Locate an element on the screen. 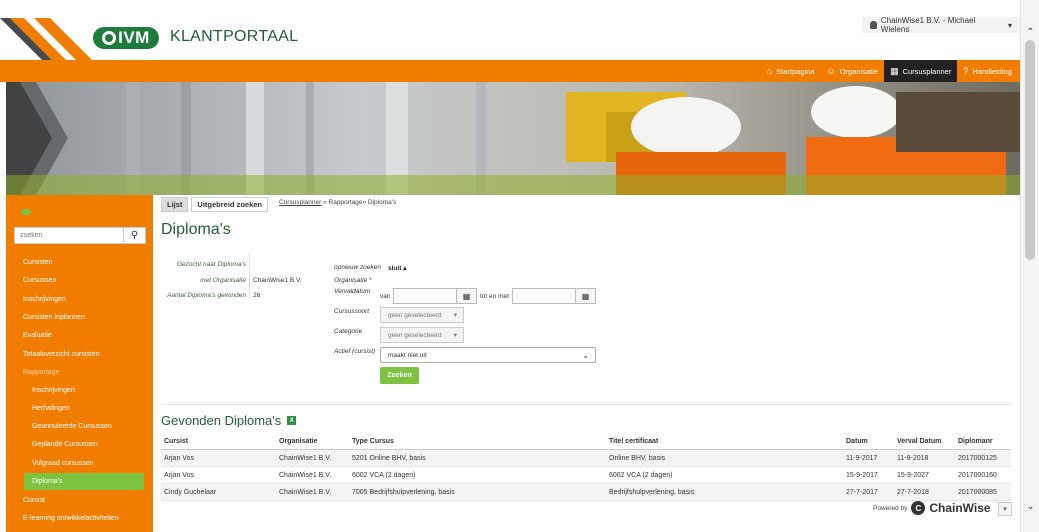  calendar-icon: ▦ is located at coordinates (466, 296).